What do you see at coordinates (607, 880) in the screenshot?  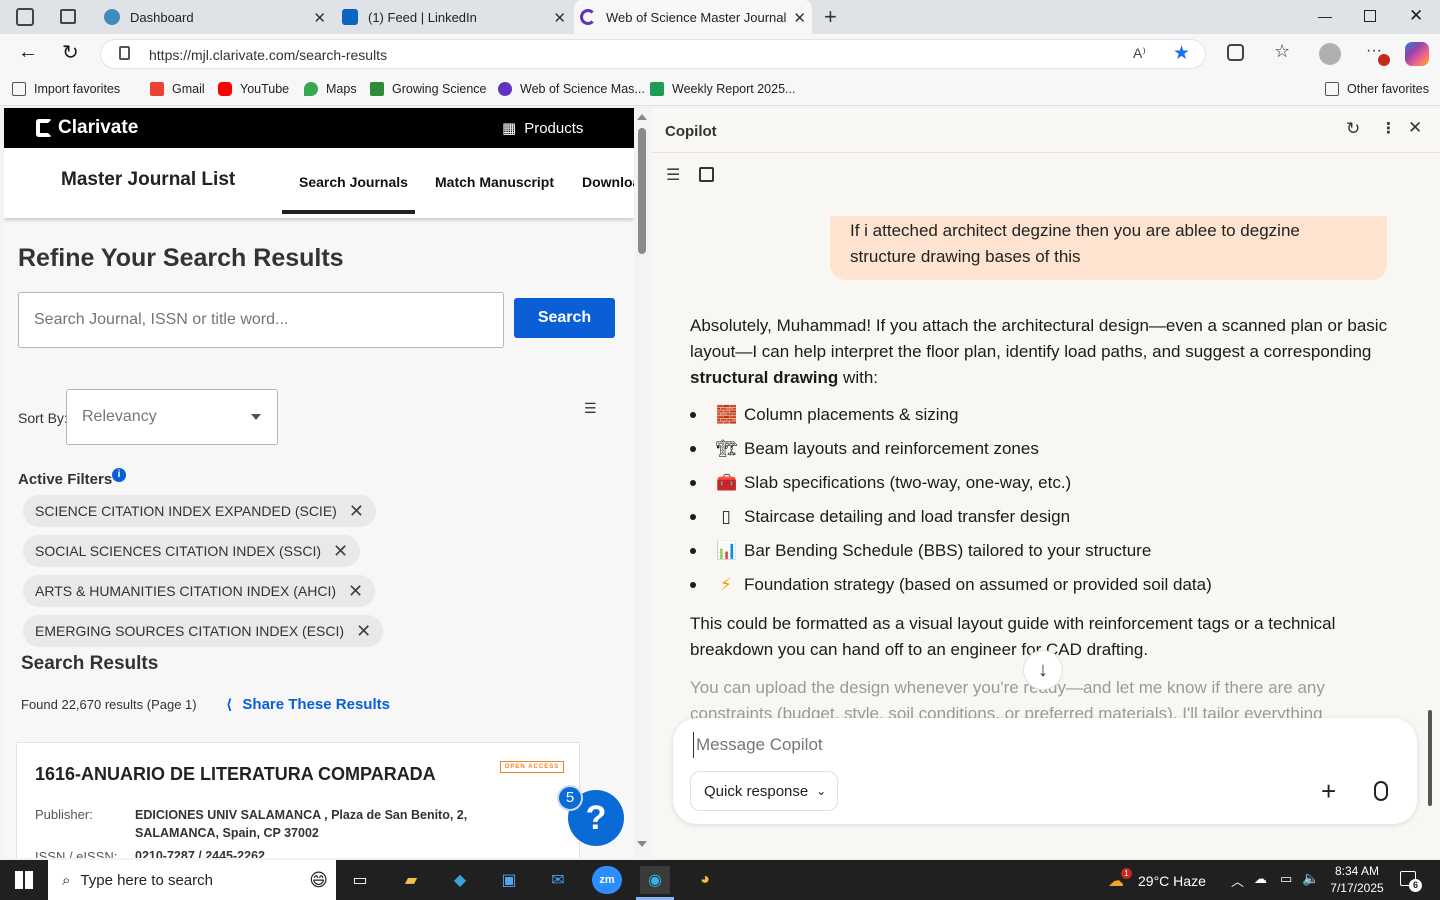 I see `zoom-icon: zm` at bounding box center [607, 880].